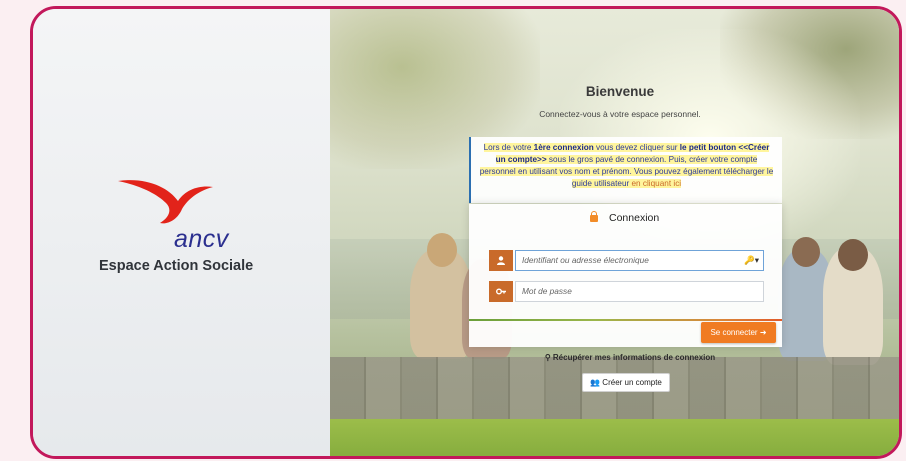 The image size is (906, 461). What do you see at coordinates (547, 291) in the screenshot?
I see `password-placeholder: Mot de passe` at bounding box center [547, 291].